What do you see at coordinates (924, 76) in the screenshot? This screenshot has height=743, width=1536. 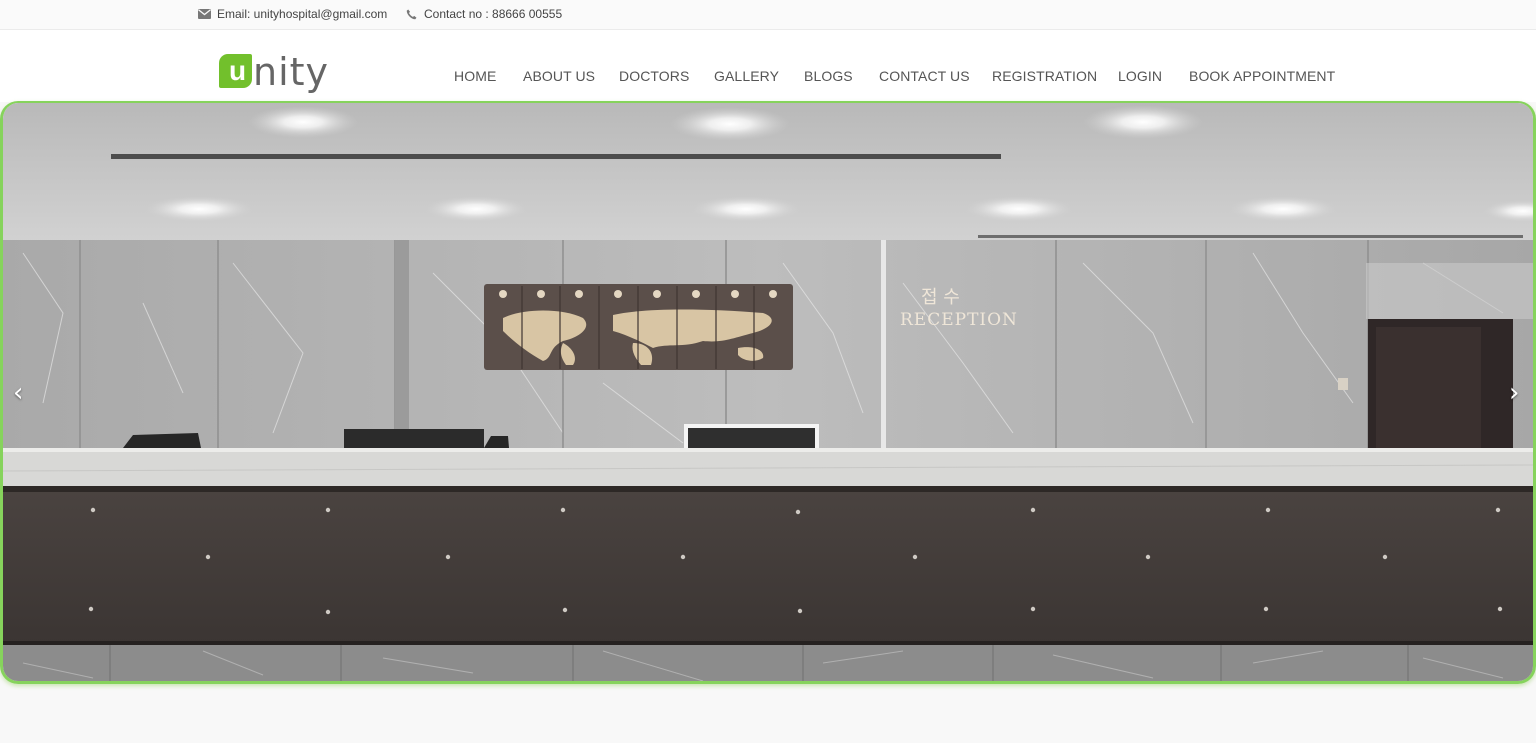 I see `nav-contact-us: CONTACT US` at bounding box center [924, 76].